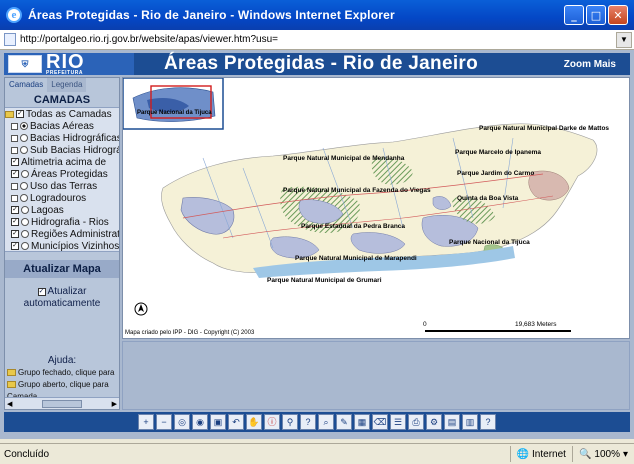 Image resolution: width=634 pixels, height=464 pixels. I want to click on sidebar-tabs: Camadas Legenda, so click(62, 85).